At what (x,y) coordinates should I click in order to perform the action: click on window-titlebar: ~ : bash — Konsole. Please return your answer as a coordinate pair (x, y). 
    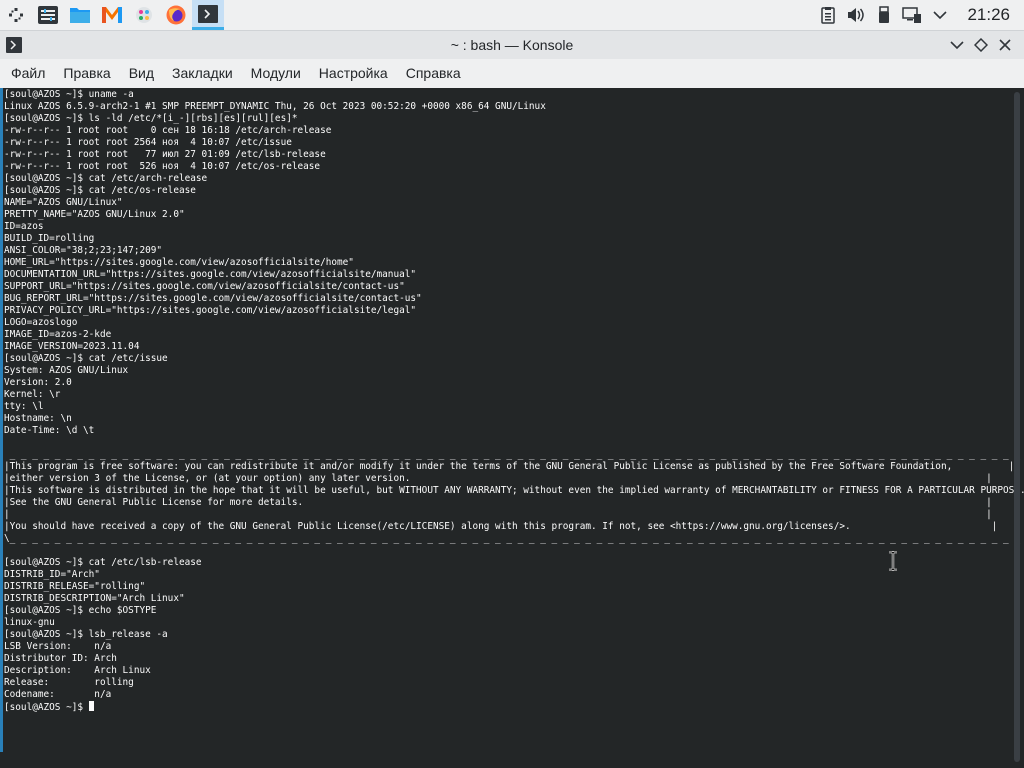
    Looking at the image, I should click on (512, 45).